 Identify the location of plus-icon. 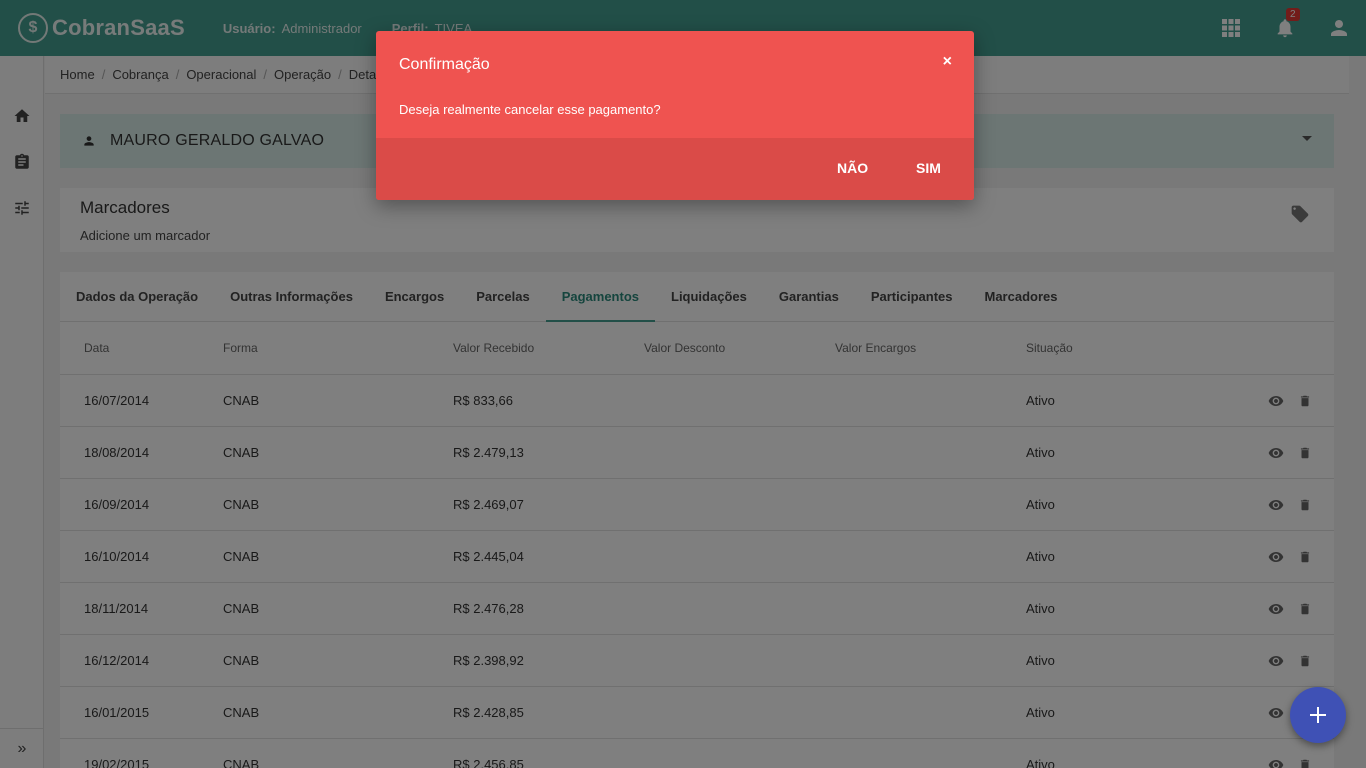
(1318, 715).